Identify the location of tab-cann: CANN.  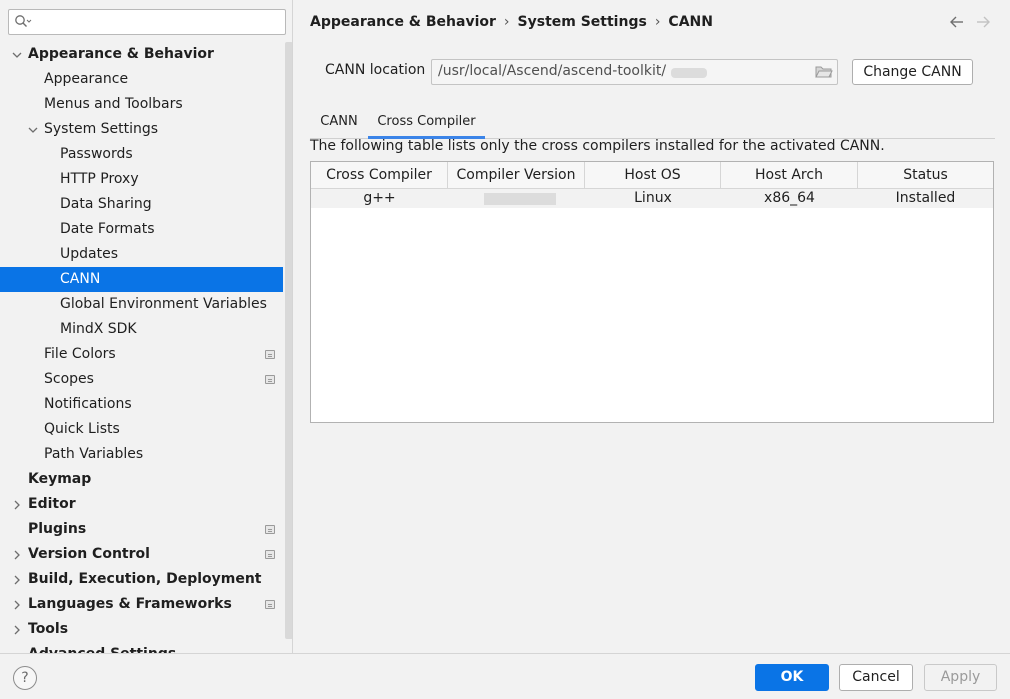
(339, 125).